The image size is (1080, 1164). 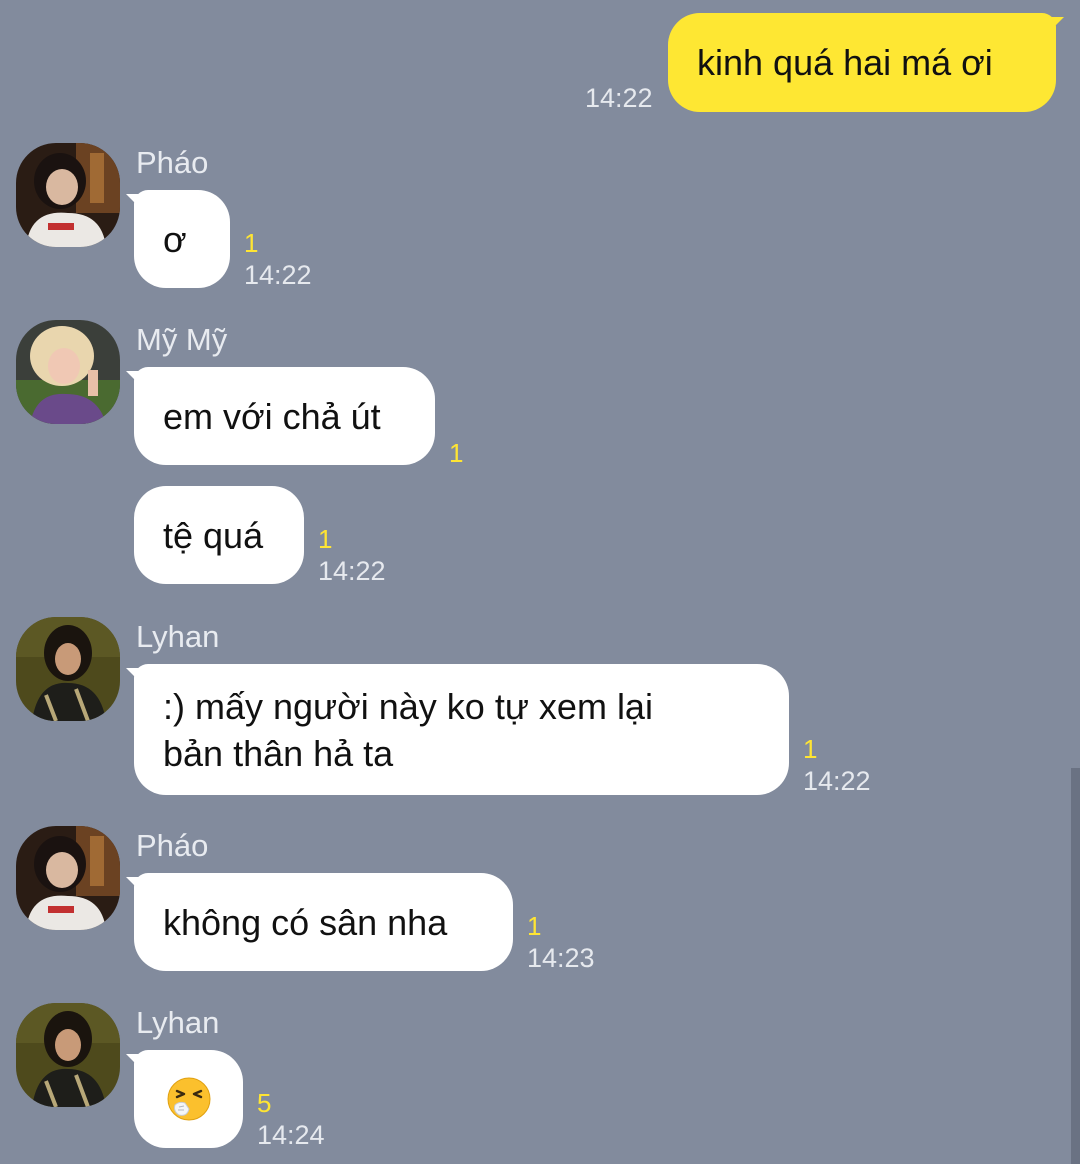 I want to click on sender-name: Mỹ Mỹ, so click(x=182, y=339).